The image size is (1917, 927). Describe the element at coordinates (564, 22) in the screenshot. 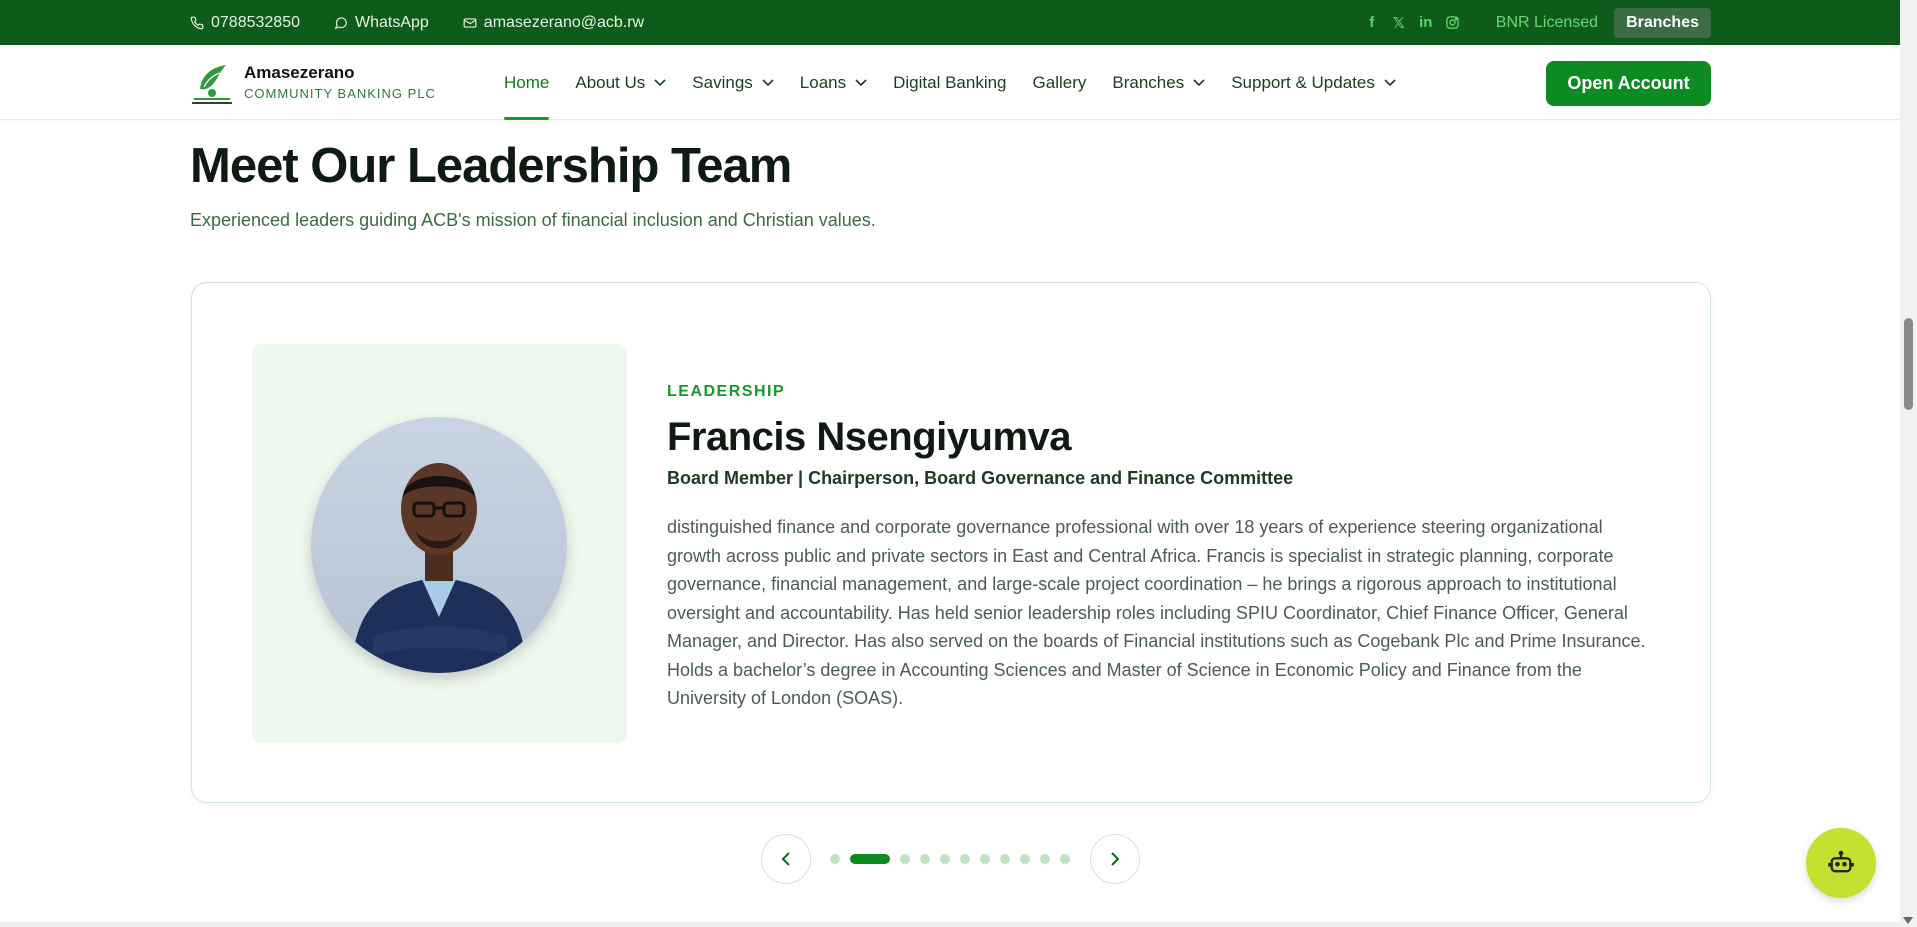

I see `email-address: amasezerano@acb.rw` at that location.